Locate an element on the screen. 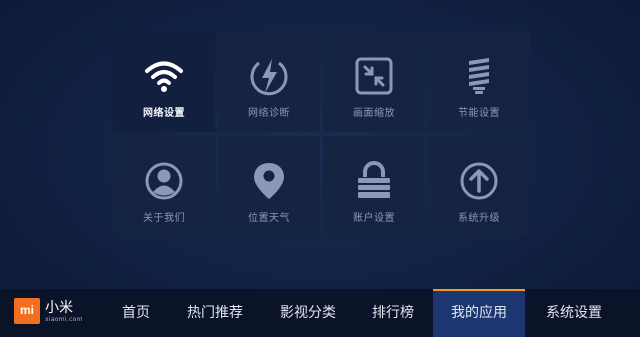  nav-my-apps: 我的应用 is located at coordinates (479, 313).